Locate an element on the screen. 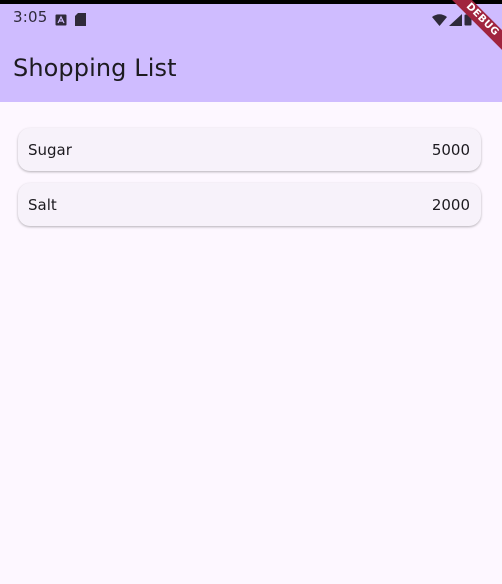  status-time: 3:05 is located at coordinates (30, 17).